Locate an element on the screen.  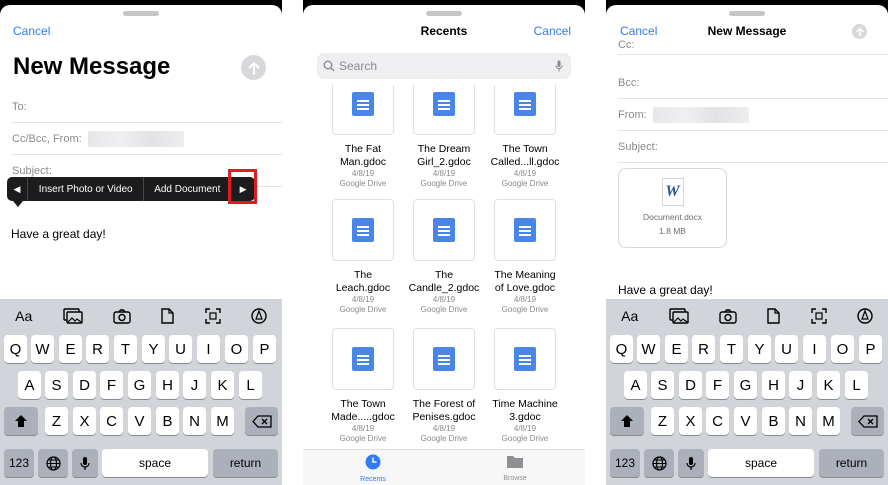
from-field: From: is located at coordinates (753, 115).